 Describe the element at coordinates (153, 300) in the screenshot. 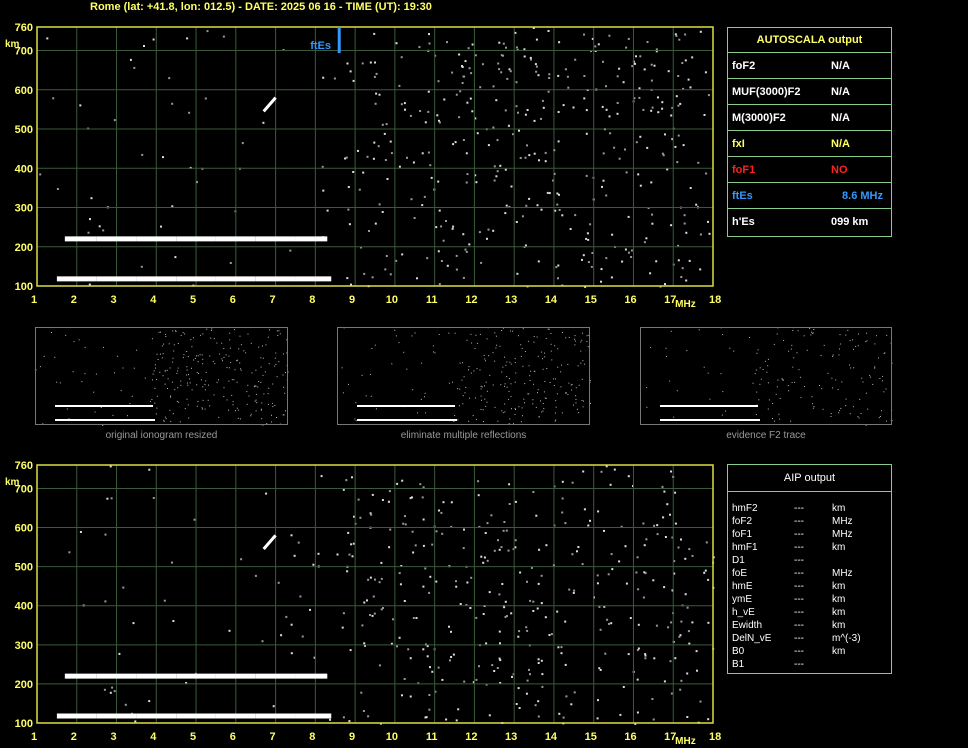

I see `x-tick-label: 4` at that location.